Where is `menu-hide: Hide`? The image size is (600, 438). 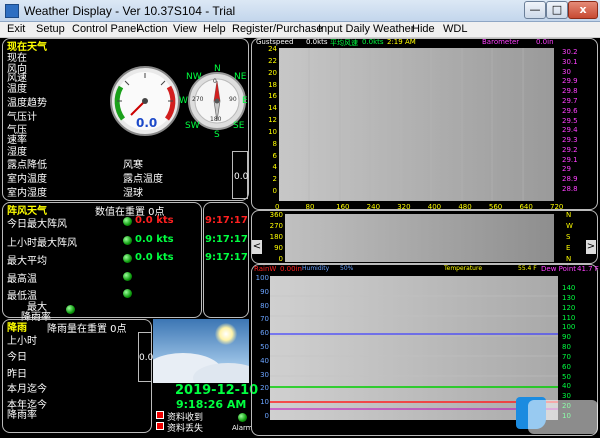
menu-hide: Hide is located at coordinates (423, 29).